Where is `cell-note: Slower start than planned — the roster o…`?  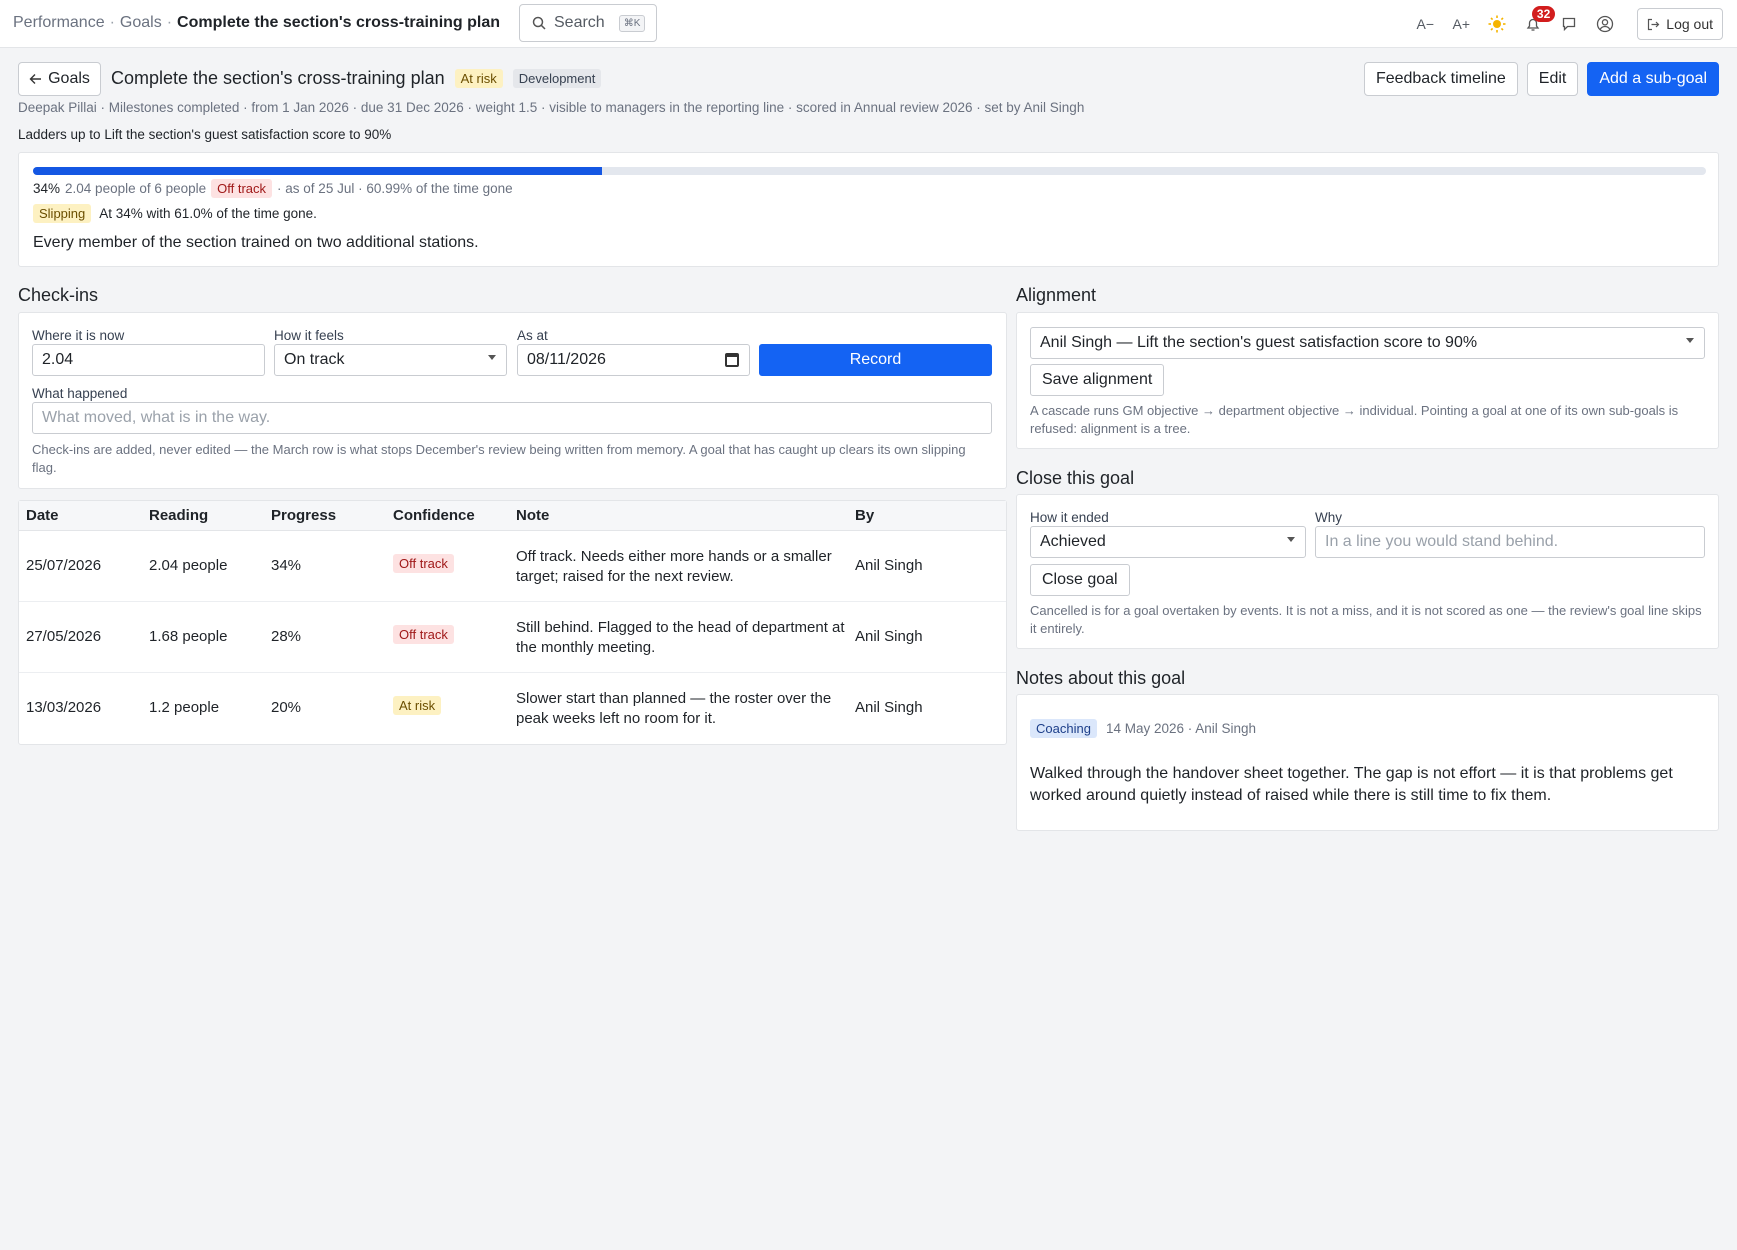
cell-note: Slower start than planned — the roster o… is located at coordinates (674, 708).